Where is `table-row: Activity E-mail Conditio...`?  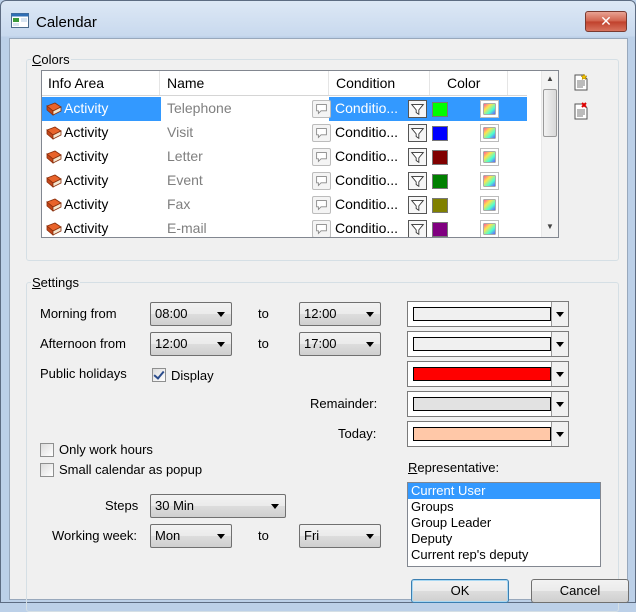 table-row: Activity E-mail Conditio... is located at coordinates (284, 227).